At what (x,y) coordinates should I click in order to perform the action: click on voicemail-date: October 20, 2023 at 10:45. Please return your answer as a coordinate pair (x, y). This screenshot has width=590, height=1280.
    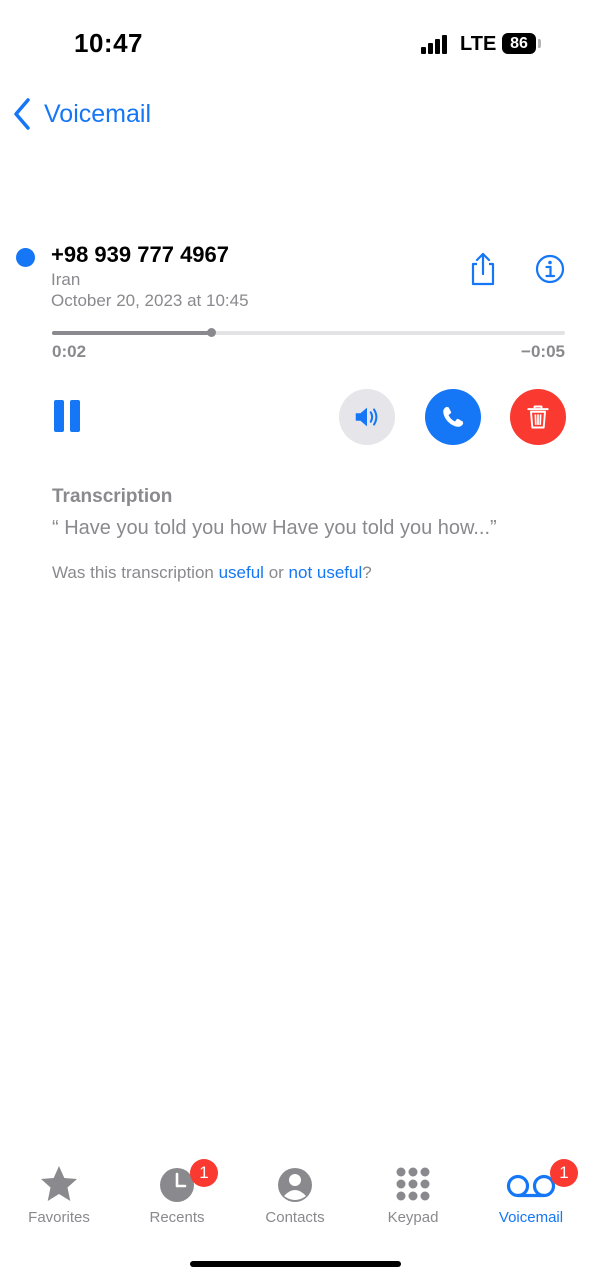
    Looking at the image, I should click on (150, 300).